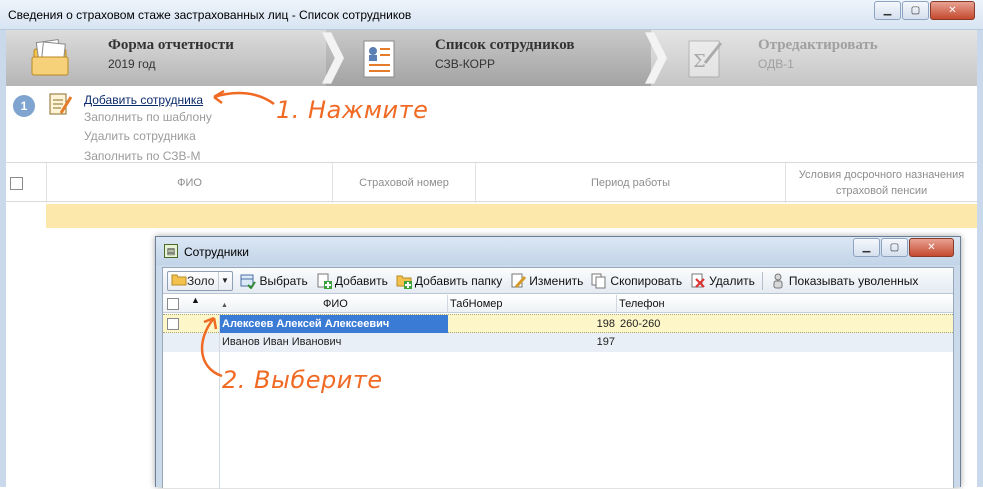  What do you see at coordinates (216, 252) in the screenshot?
I see `dialog-title: Сотрудники` at bounding box center [216, 252].